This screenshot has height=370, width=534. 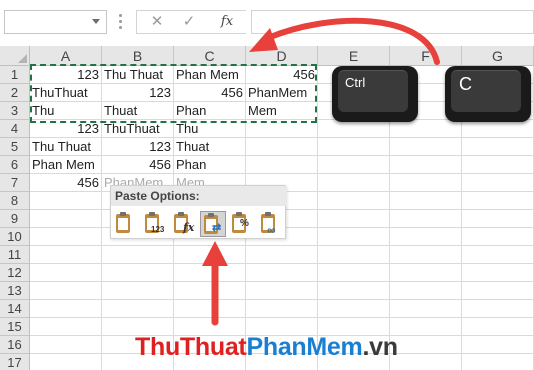 I want to click on cell-c14, so click(x=210, y=309).